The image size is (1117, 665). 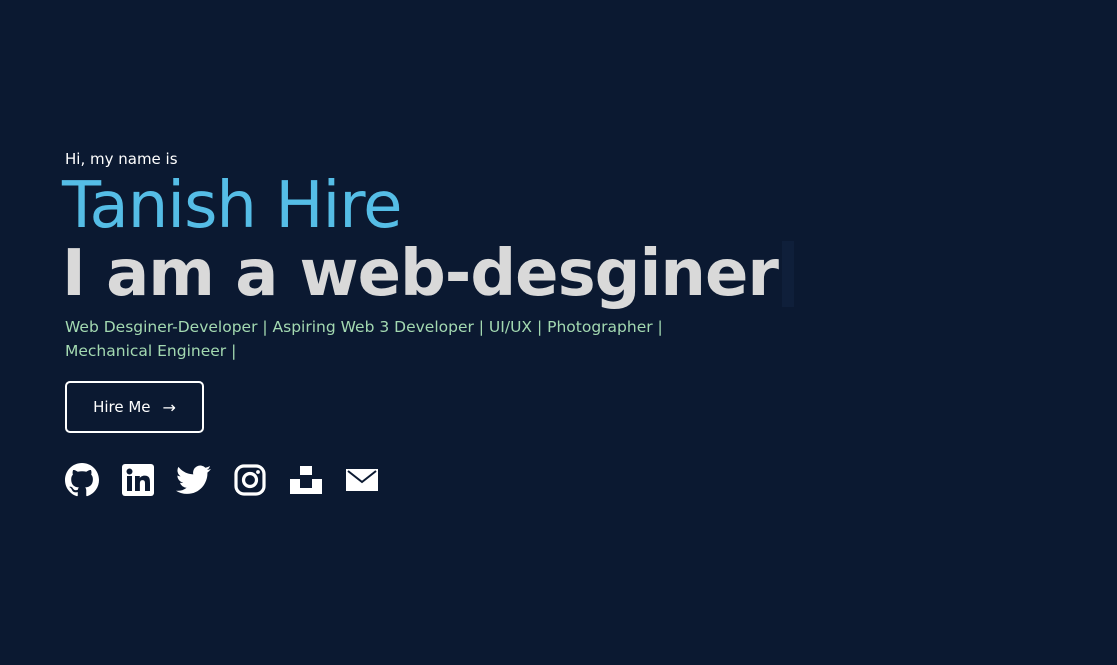 What do you see at coordinates (538, 274) in the screenshot?
I see `role-typed-text: web-desginer` at bounding box center [538, 274].